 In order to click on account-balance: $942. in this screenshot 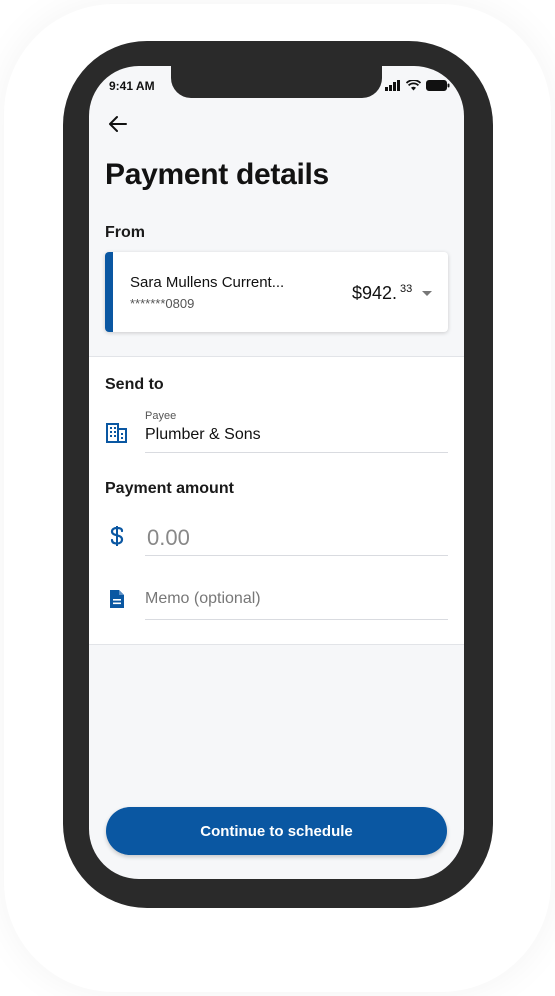, I will do `click(375, 293)`.